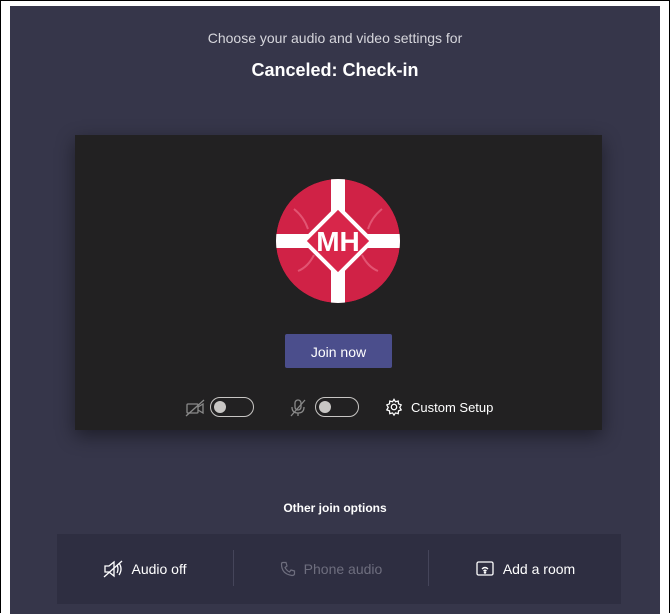  I want to click on mic-toggle-knob, so click(325, 406).